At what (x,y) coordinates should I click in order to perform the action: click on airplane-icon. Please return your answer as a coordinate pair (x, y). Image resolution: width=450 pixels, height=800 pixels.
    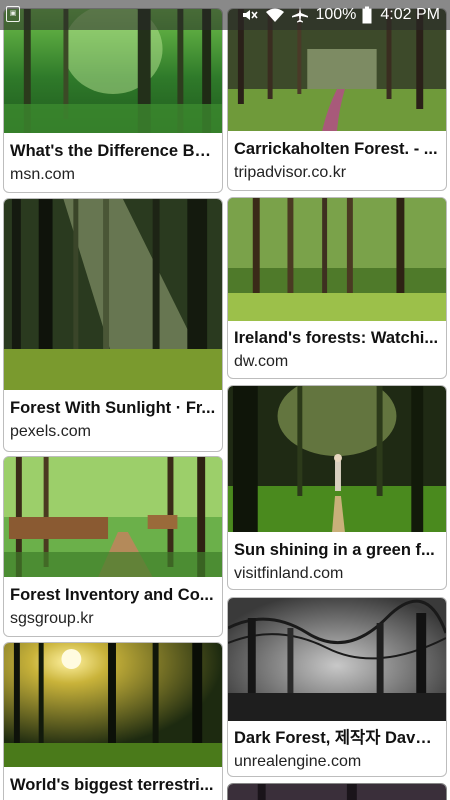
    Looking at the image, I should click on (300, 15).